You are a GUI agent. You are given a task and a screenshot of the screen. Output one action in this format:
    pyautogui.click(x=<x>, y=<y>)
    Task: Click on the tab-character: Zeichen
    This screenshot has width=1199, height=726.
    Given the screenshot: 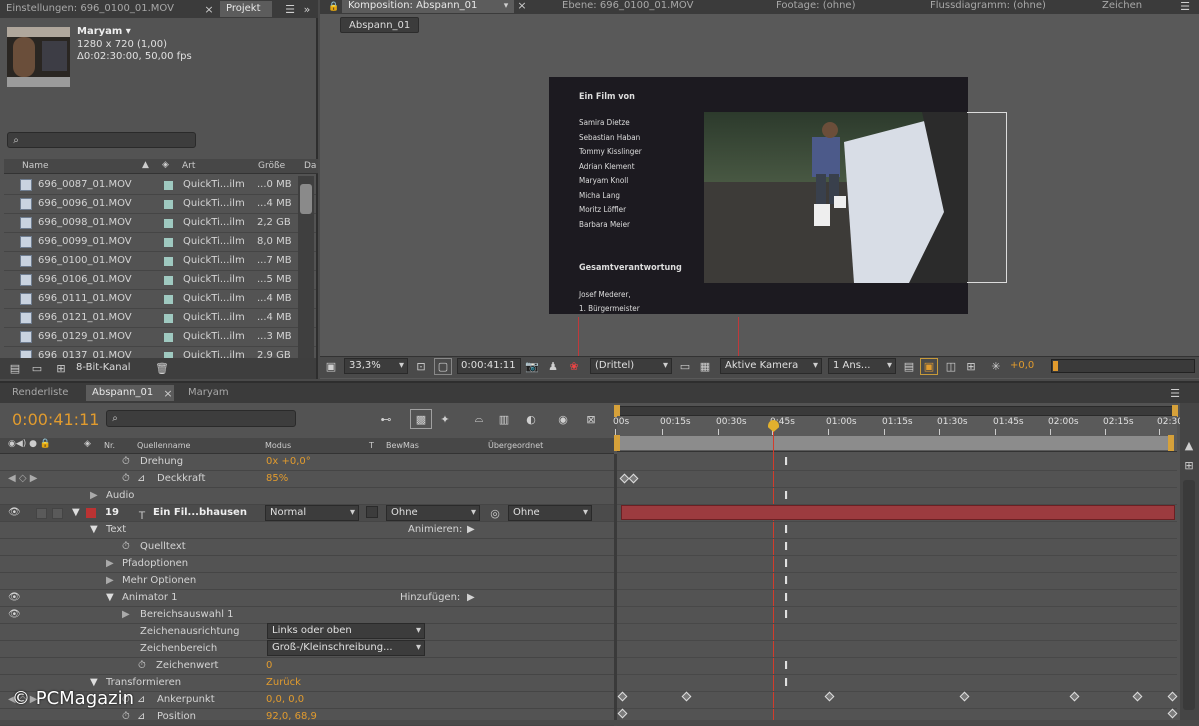 What is the action you would take?
    pyautogui.click(x=1126, y=6)
    